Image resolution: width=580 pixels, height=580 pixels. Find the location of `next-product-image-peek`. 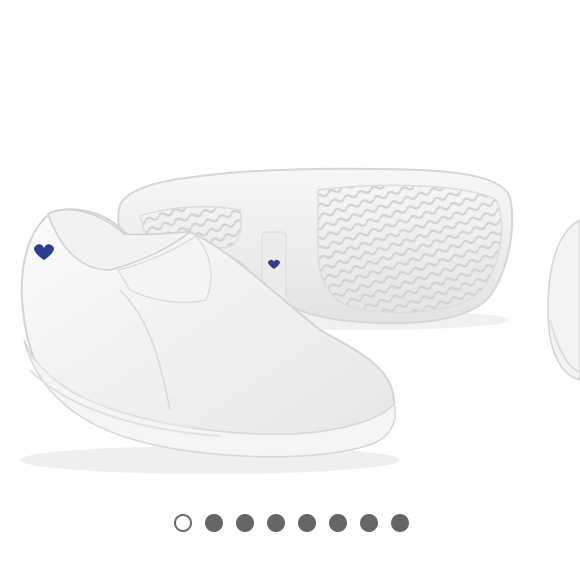

next-product-image-peek is located at coordinates (563, 300).